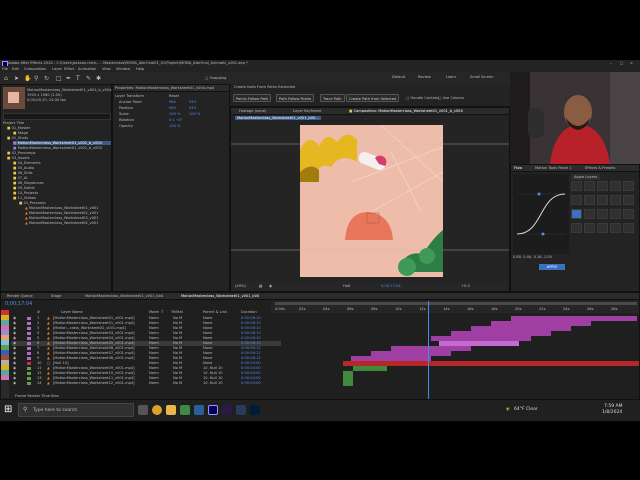 Image resolution: width=640 pixels, height=480 pixels. I want to click on ease-curve-editor, so click(541, 214).